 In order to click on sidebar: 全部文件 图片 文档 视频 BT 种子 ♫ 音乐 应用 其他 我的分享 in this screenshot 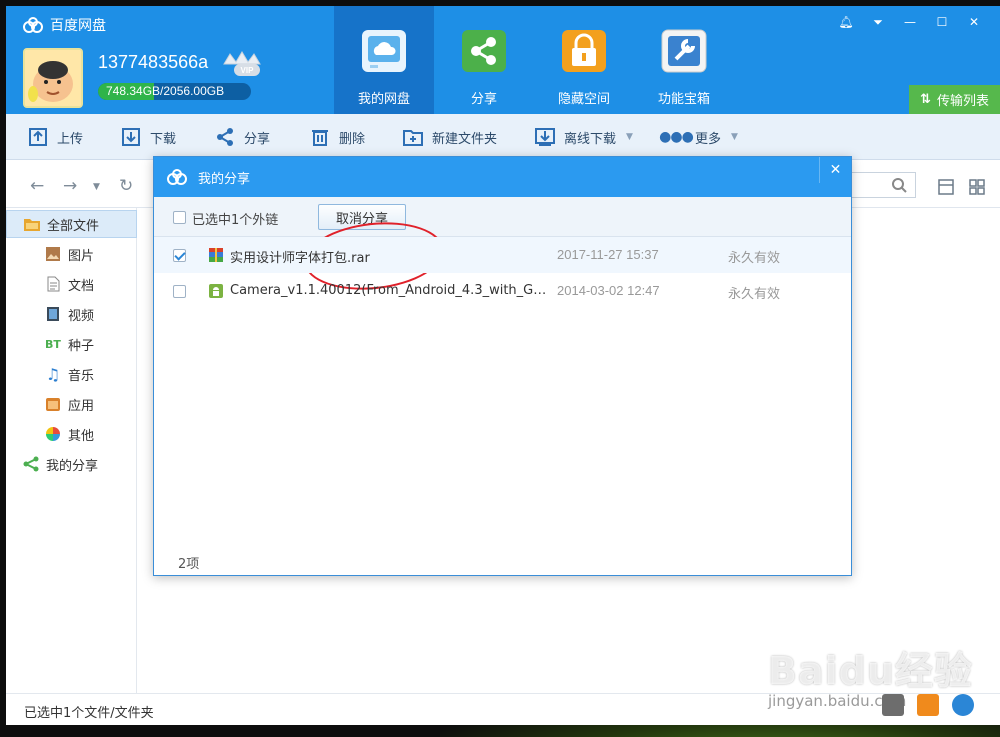, I will do `click(71, 450)`.